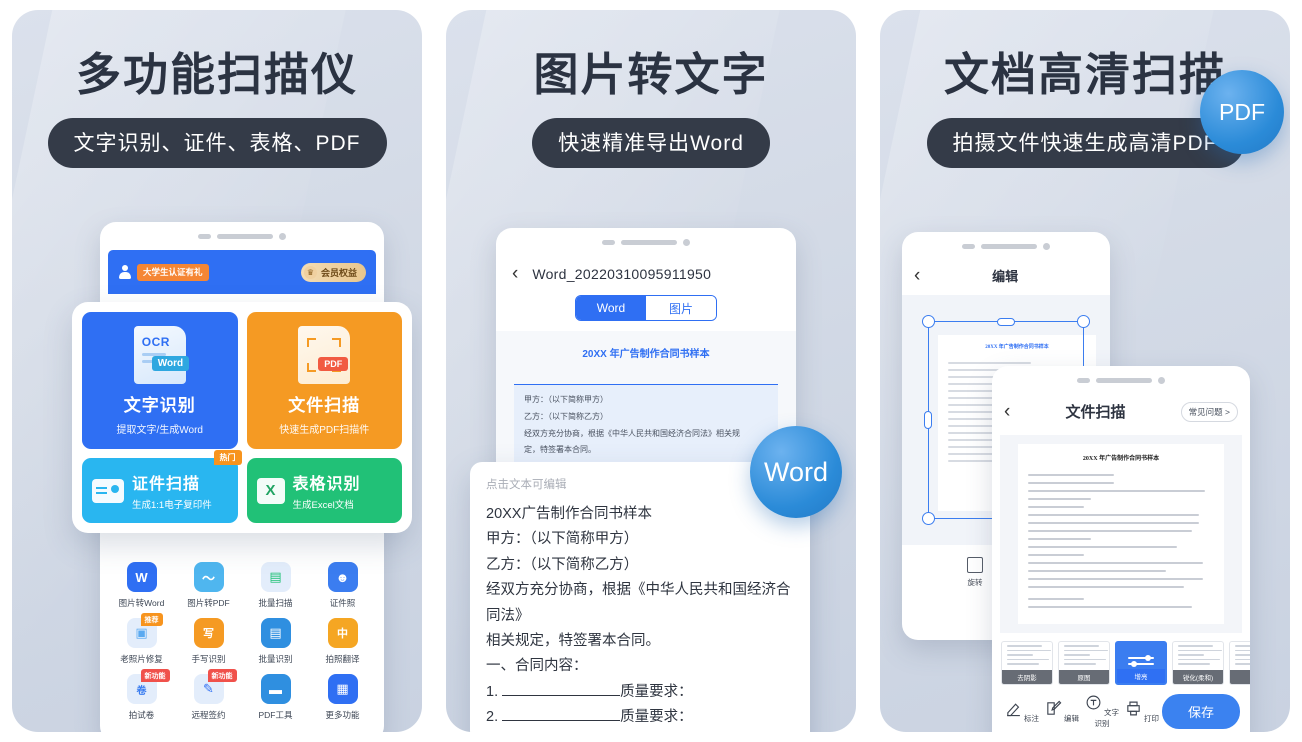 Image resolution: width=1302 pixels, height=742 pixels. Describe the element at coordinates (1027, 663) in the screenshot. I see `filter-thumb: 去阴影` at that location.